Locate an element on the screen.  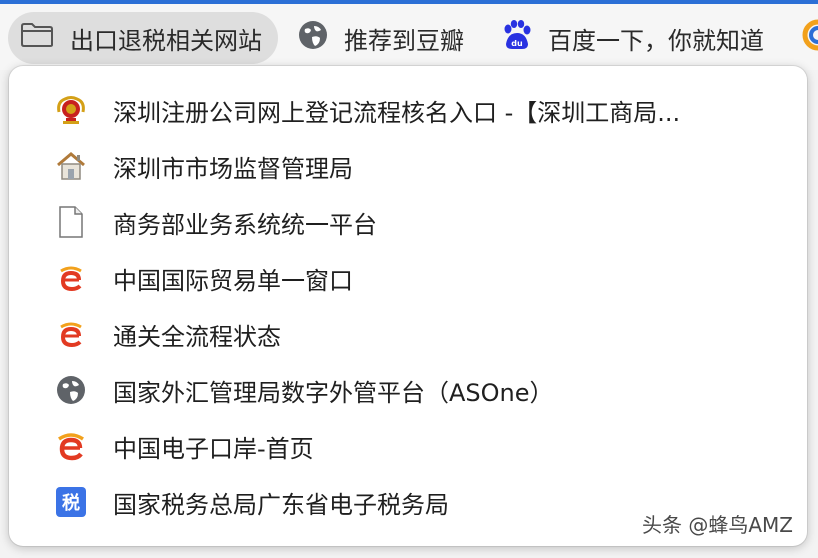
svg-text: du is located at coordinates (517, 43).